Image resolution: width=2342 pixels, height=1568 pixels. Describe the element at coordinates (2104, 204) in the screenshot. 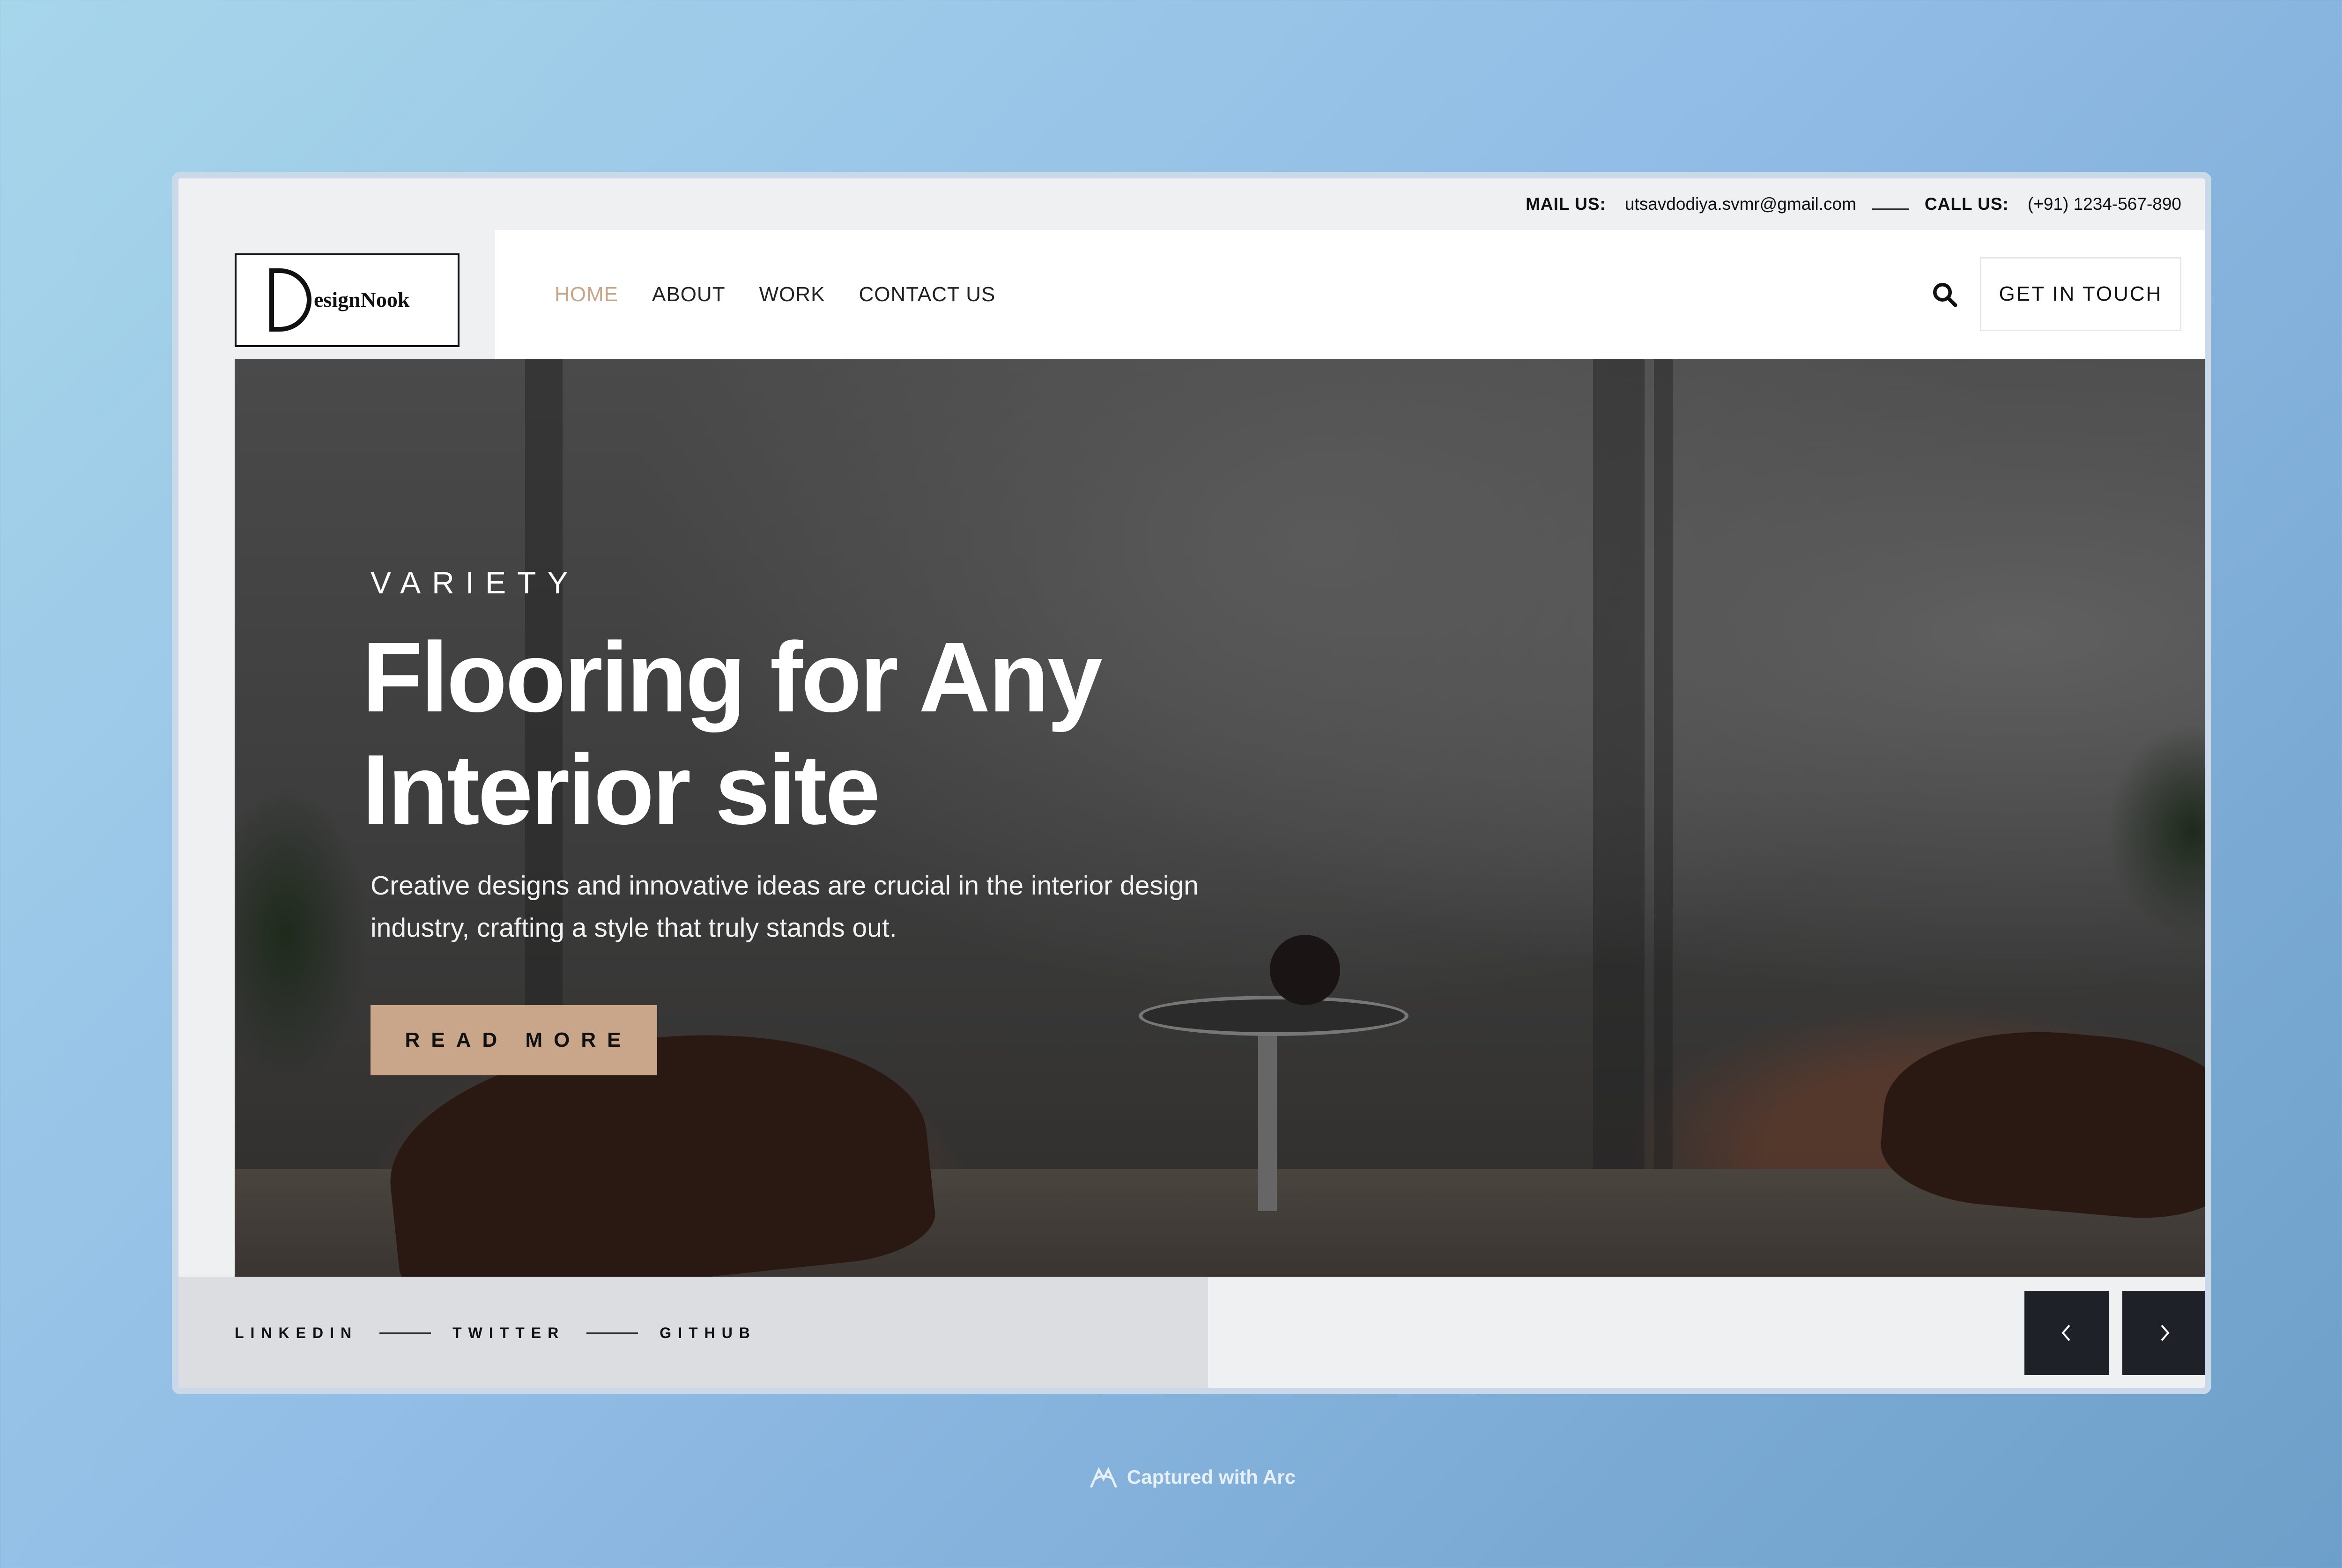

I see `call-value: (+91) 1234-567-890` at that location.